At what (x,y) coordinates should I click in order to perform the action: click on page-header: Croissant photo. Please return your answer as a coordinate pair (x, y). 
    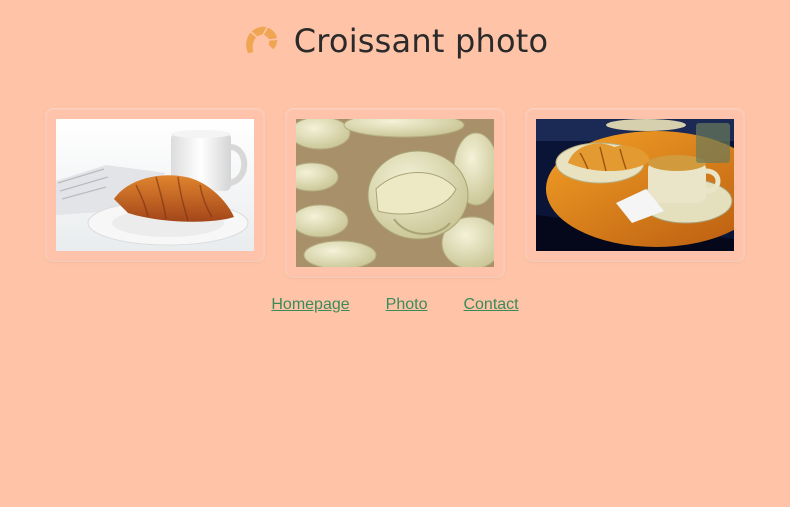
    Looking at the image, I should click on (395, 41).